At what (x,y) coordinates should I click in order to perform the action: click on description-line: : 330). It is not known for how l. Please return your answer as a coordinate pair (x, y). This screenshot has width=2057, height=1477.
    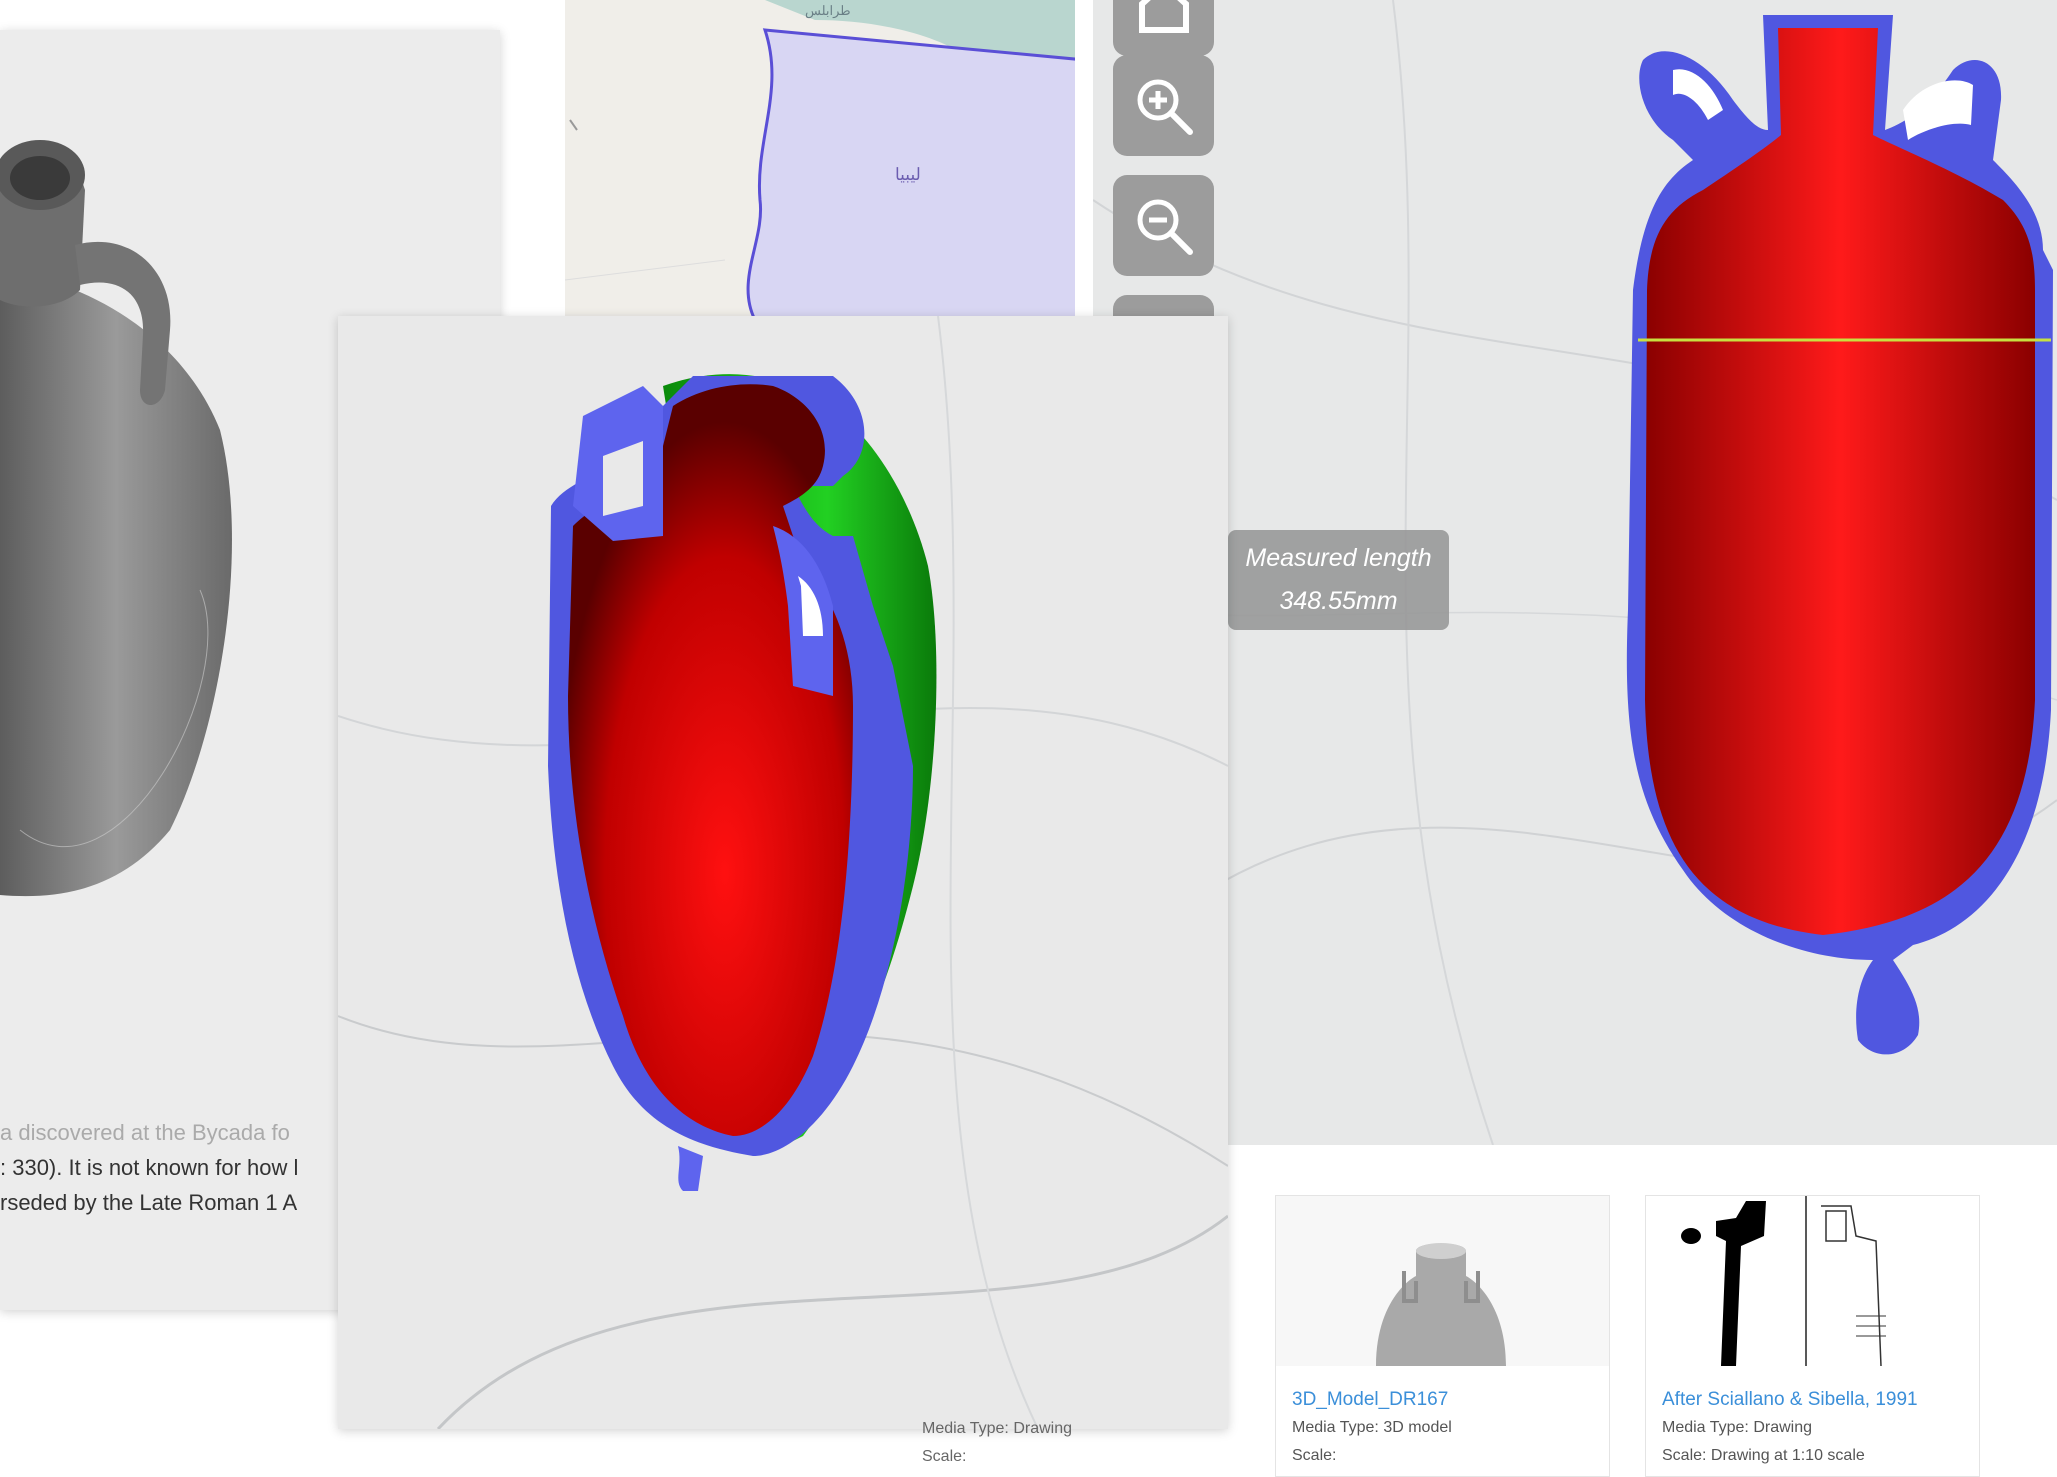
    Looking at the image, I should click on (149, 1167).